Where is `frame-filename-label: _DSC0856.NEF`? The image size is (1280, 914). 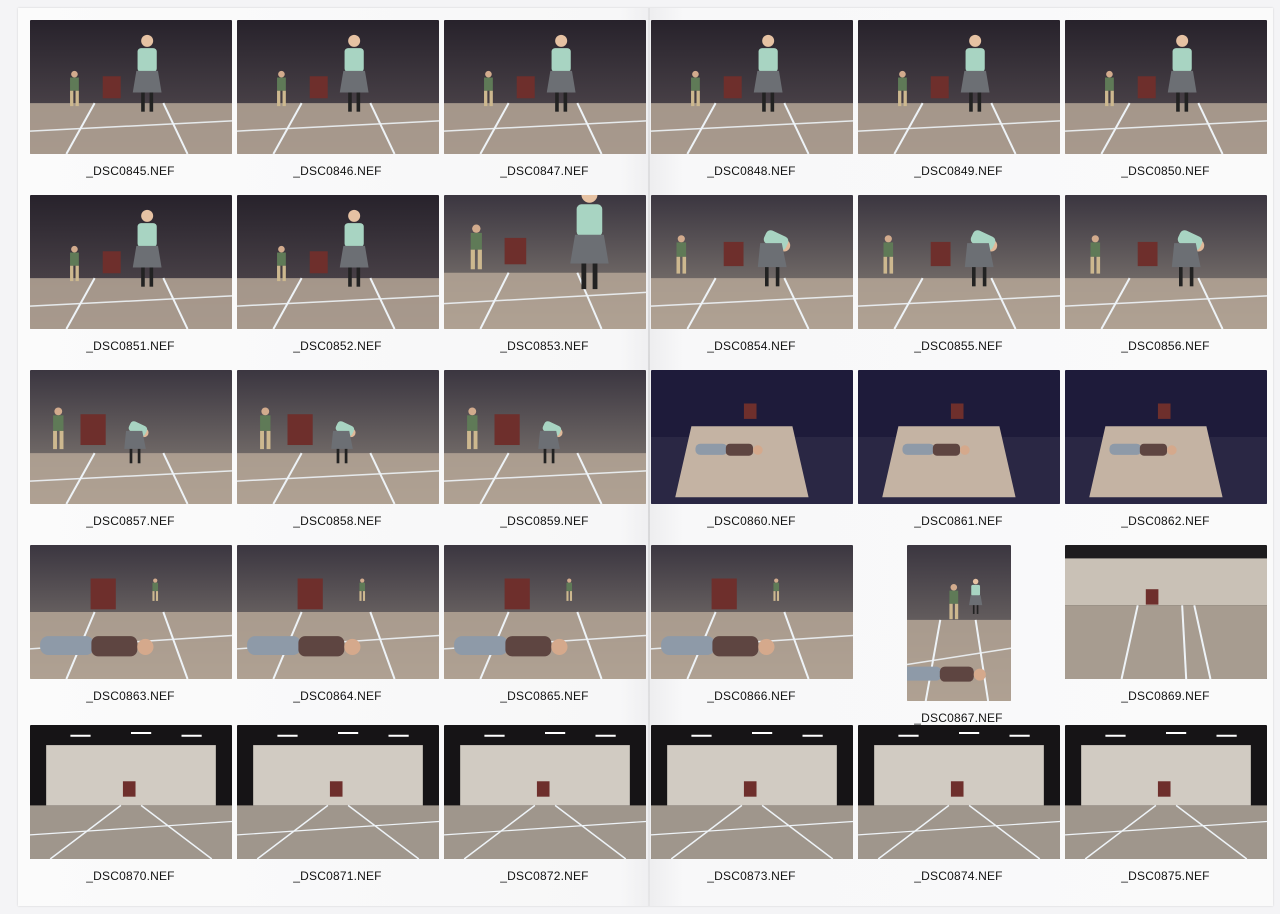 frame-filename-label: _DSC0856.NEF is located at coordinates (1165, 346).